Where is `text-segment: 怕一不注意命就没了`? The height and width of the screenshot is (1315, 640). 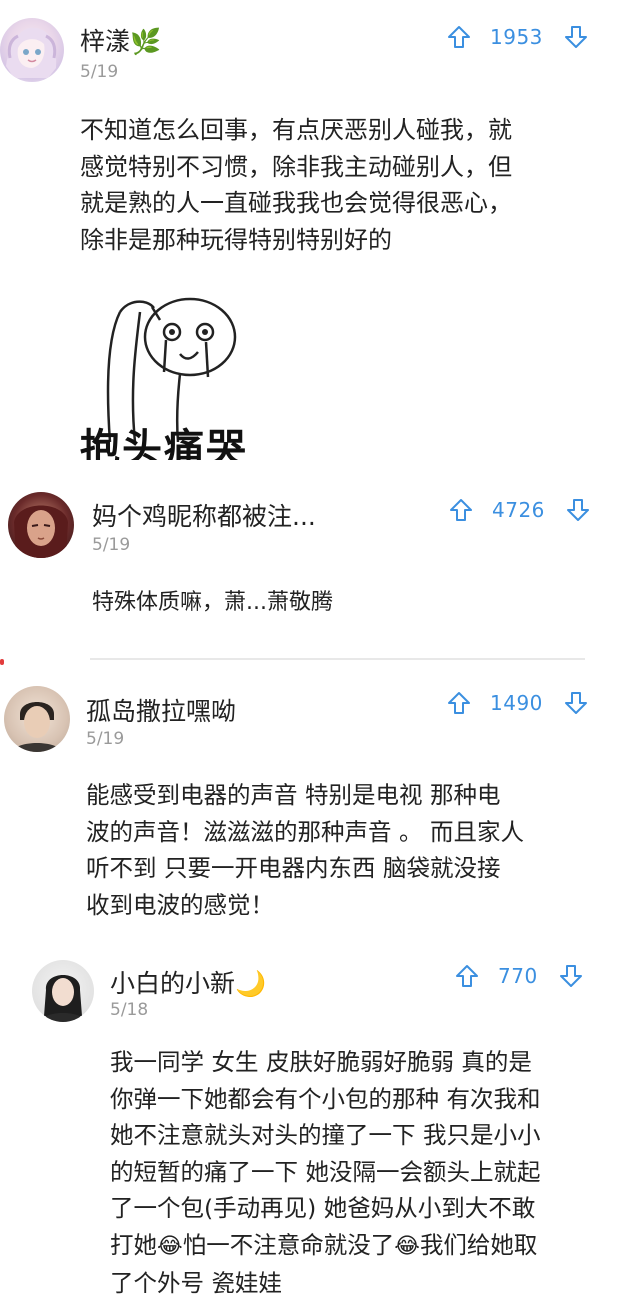 text-segment: 怕一不注意命就没了 is located at coordinates (288, 1244).